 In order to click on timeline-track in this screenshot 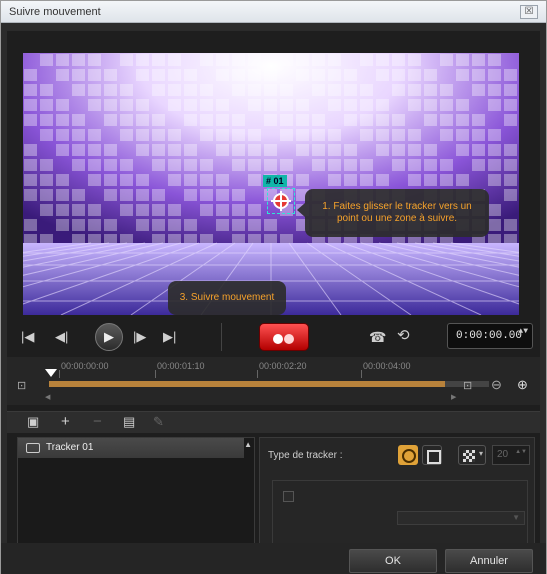, I will do `click(269, 384)`.